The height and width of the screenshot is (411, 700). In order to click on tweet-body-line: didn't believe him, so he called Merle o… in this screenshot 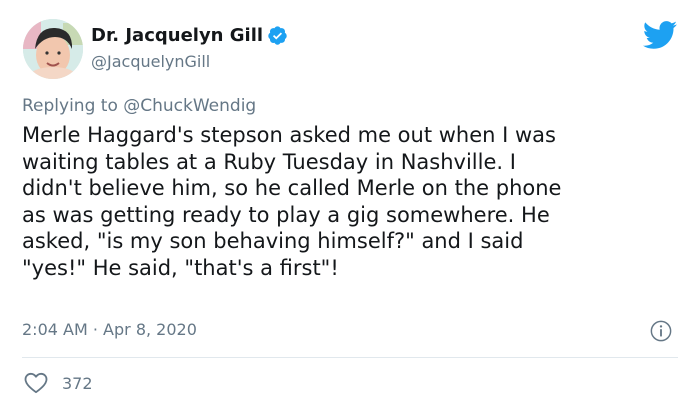, I will do `click(292, 188)`.